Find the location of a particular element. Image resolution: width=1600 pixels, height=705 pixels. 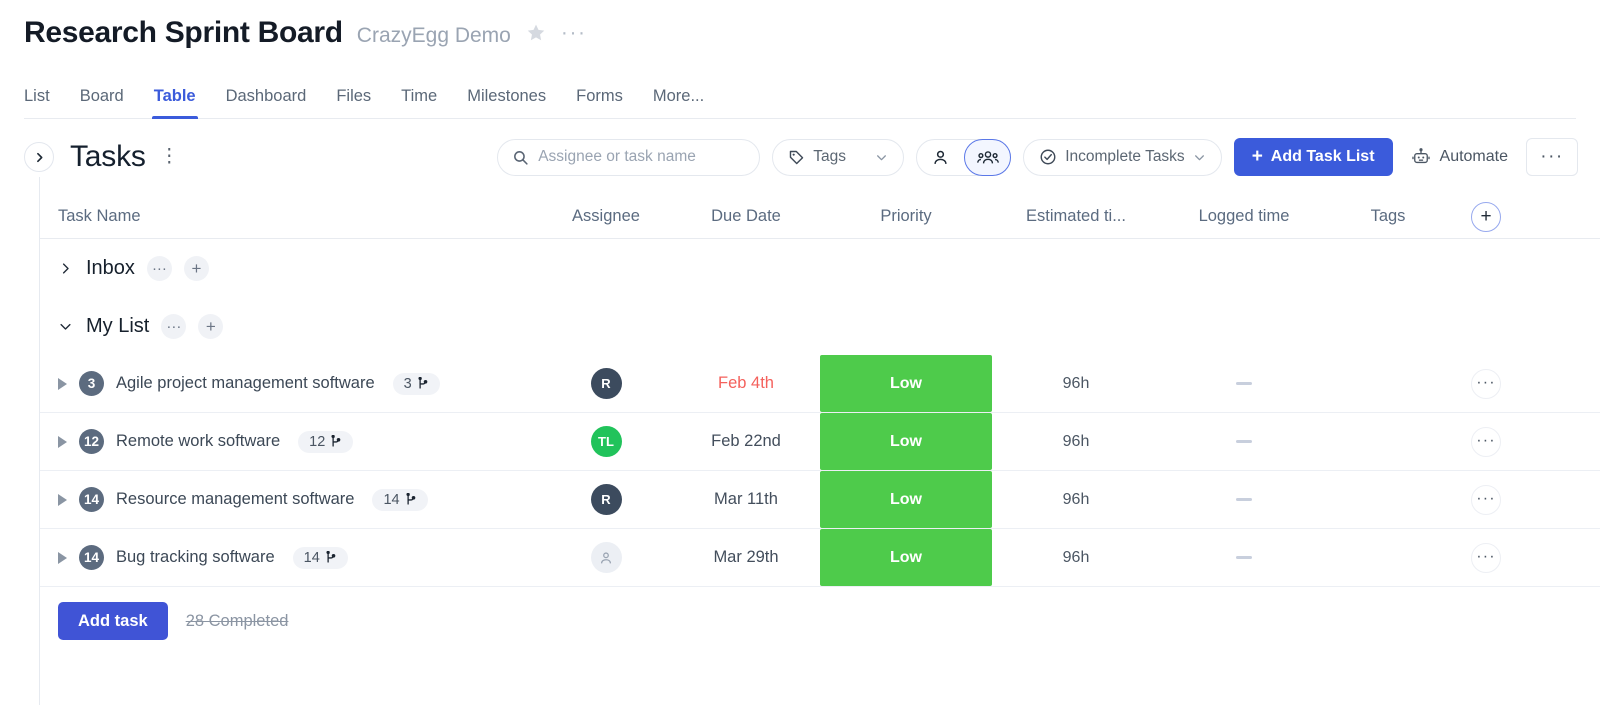

search-box is located at coordinates (629, 157).